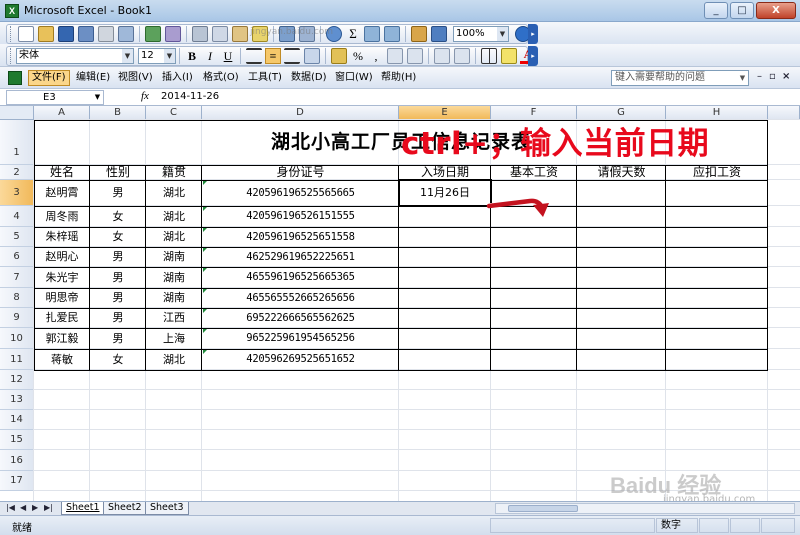 The width and height of the screenshot is (800, 535). I want to click on row-header-14: 14, so click(17, 420).